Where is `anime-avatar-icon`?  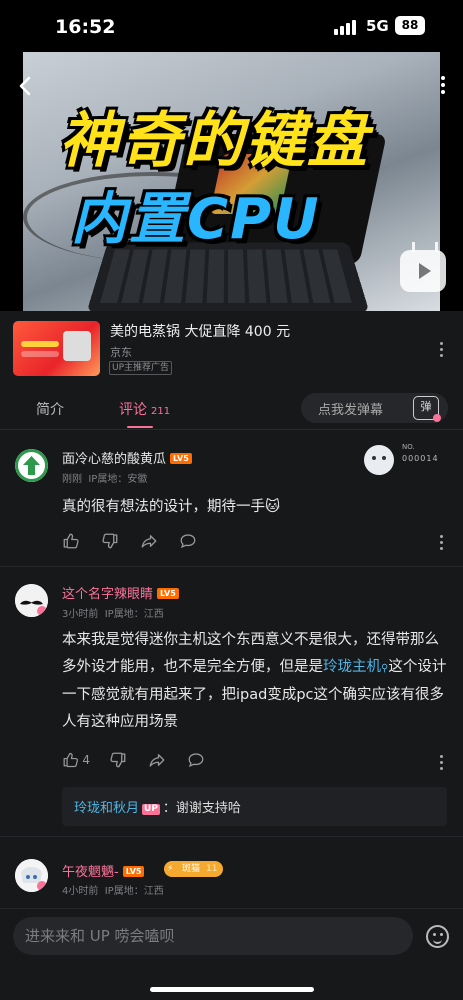 anime-avatar-icon is located at coordinates (31, 875).